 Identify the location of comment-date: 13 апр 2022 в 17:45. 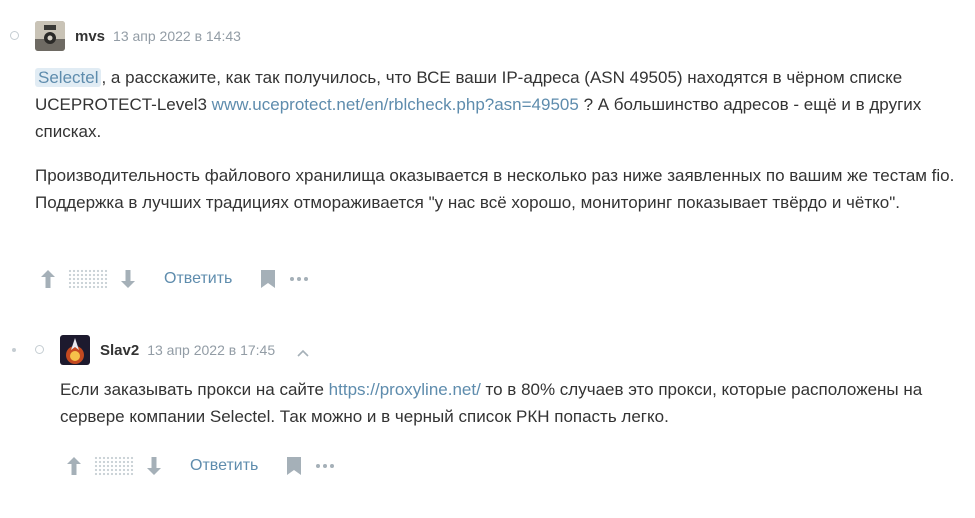
(211, 350).